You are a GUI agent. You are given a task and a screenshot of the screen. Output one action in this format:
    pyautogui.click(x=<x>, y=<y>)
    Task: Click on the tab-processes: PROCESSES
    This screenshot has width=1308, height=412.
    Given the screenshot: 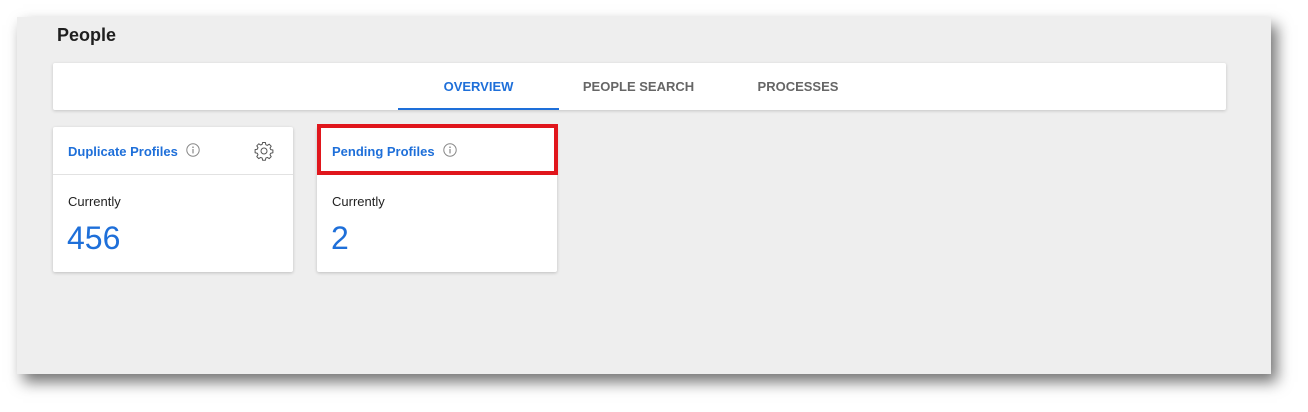 What is the action you would take?
    pyautogui.click(x=798, y=86)
    